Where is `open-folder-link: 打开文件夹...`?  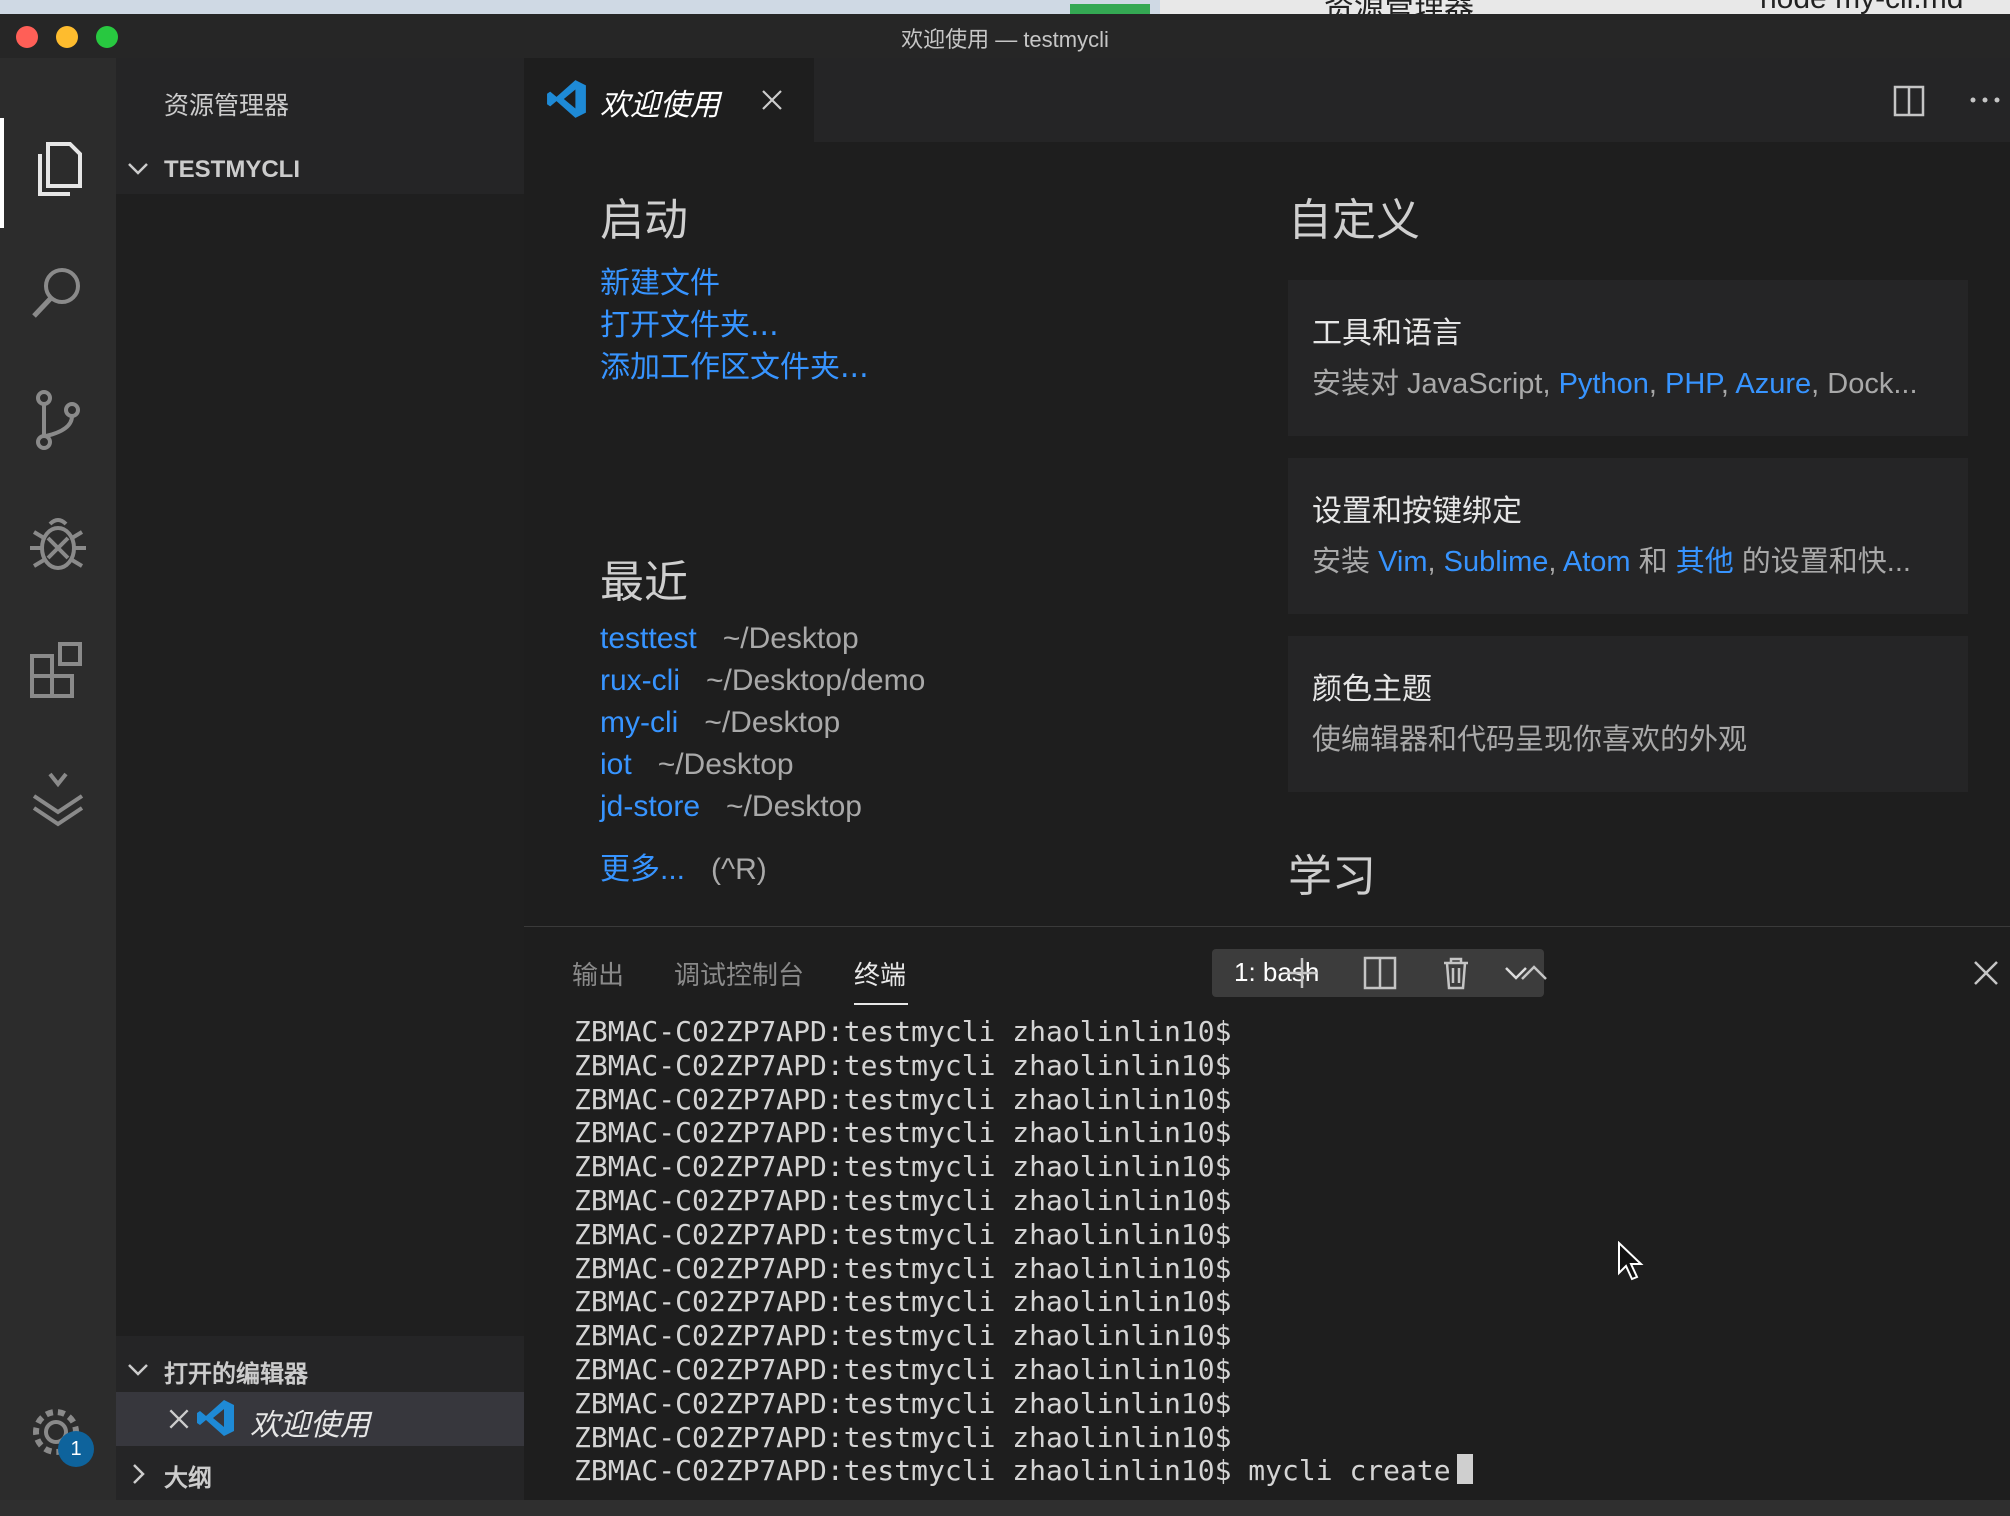 open-folder-link: 打开文件夹... is located at coordinates (689, 322).